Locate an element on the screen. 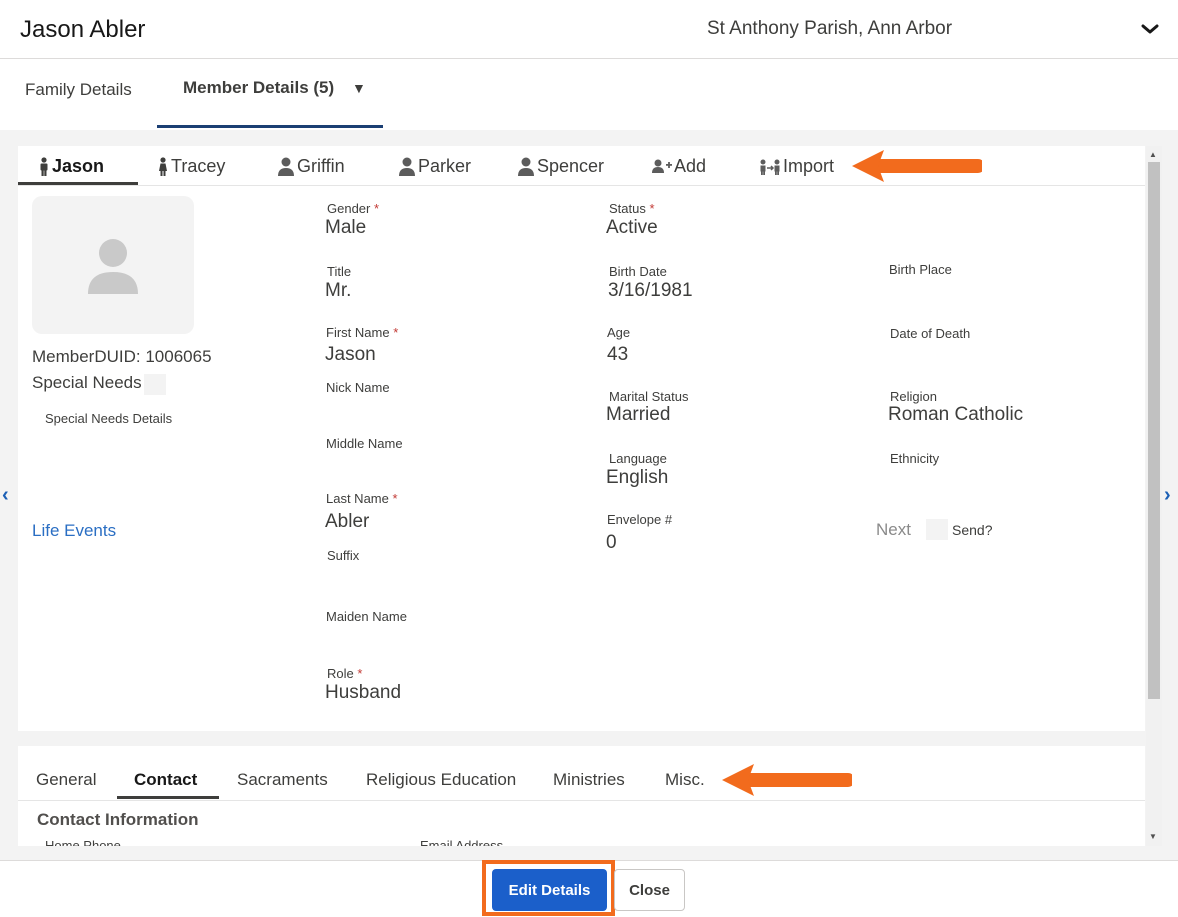 The width and height of the screenshot is (1178, 917). page-header: Jason Abler St Anthony Parish, Ann Arbor is located at coordinates (589, 29).